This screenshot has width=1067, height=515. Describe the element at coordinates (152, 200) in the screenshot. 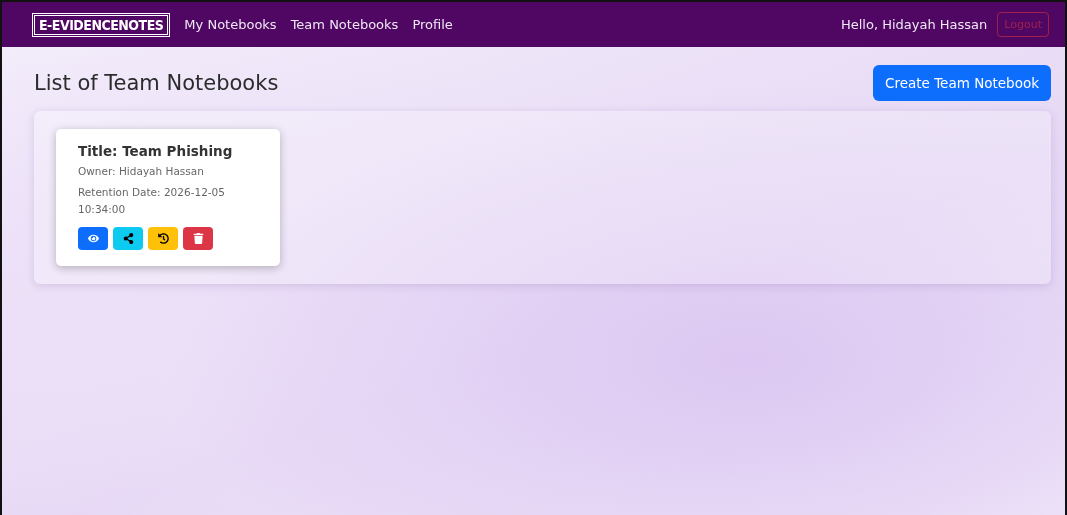

I see `retention-date: Retention Date: 2026-12-05 10:34:00` at that location.